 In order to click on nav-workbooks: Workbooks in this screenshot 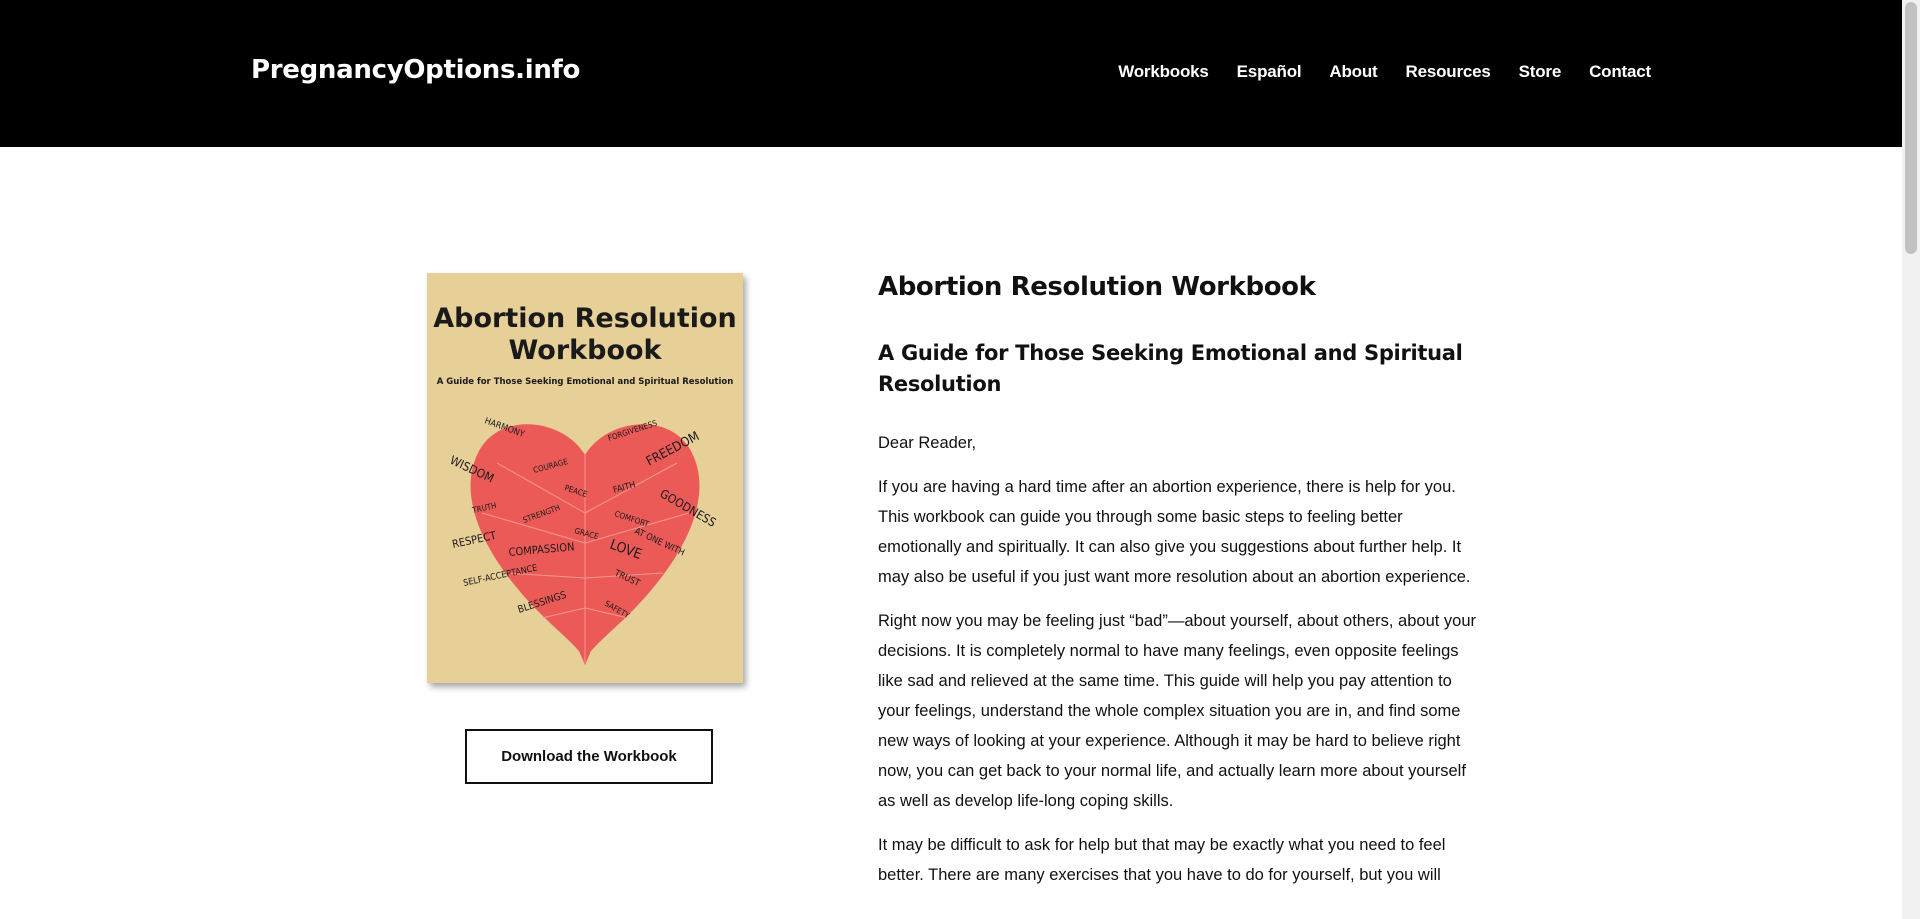, I will do `click(1163, 72)`.